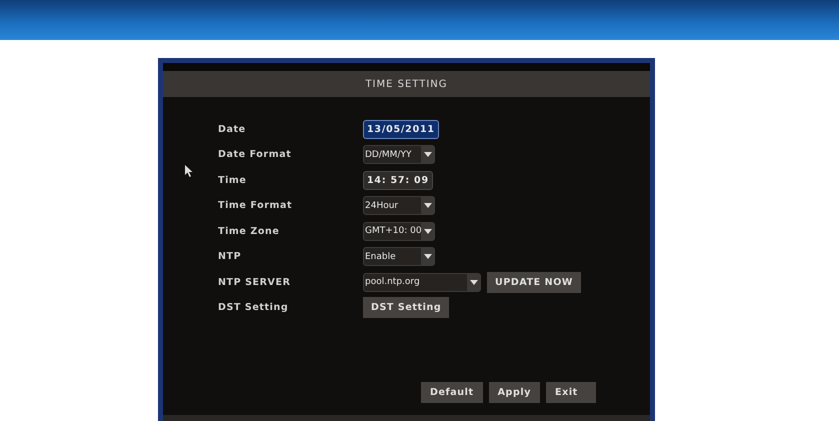 This screenshot has width=839, height=421. What do you see at coordinates (189, 171) in the screenshot?
I see `mouse-pointer-icon` at bounding box center [189, 171].